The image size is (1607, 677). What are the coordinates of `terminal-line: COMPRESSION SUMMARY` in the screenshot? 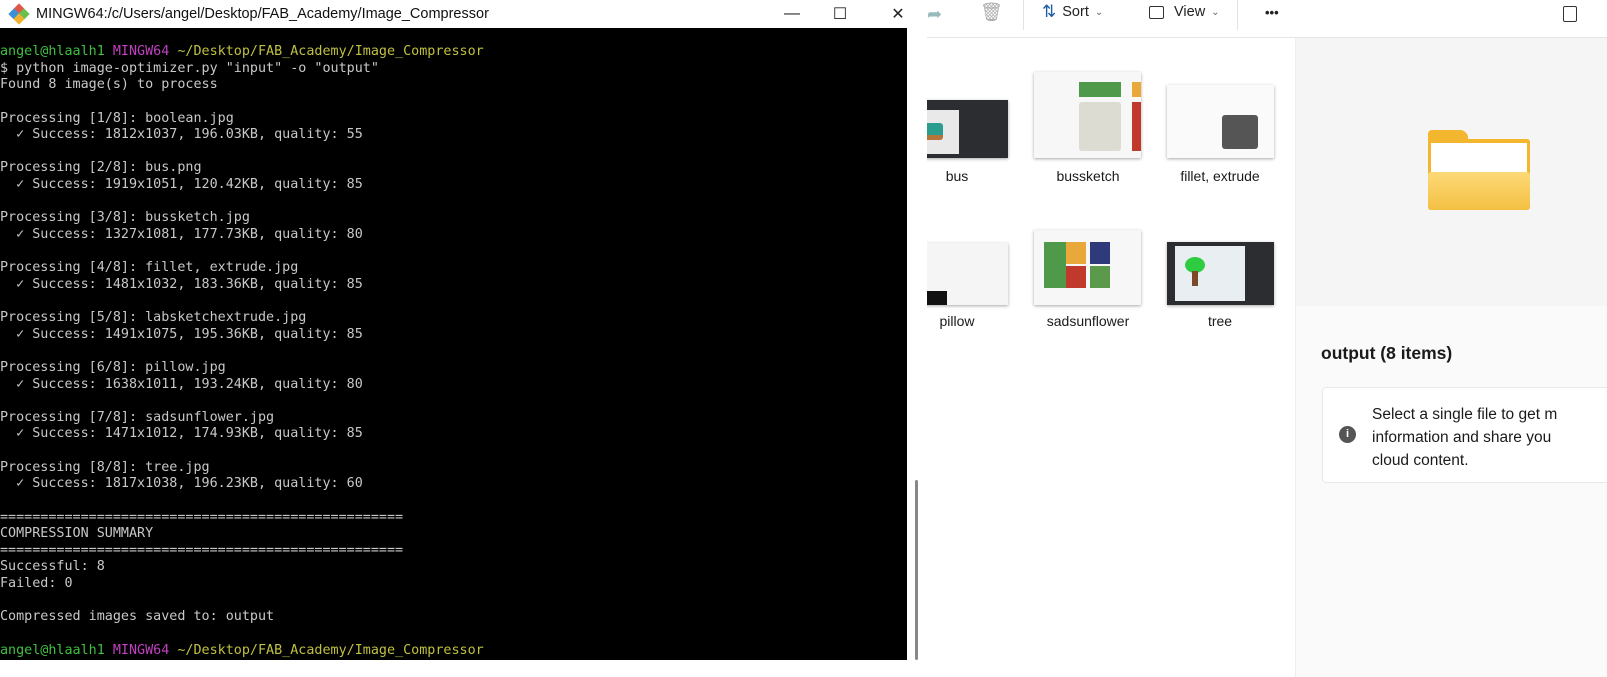 It's located at (77, 534).